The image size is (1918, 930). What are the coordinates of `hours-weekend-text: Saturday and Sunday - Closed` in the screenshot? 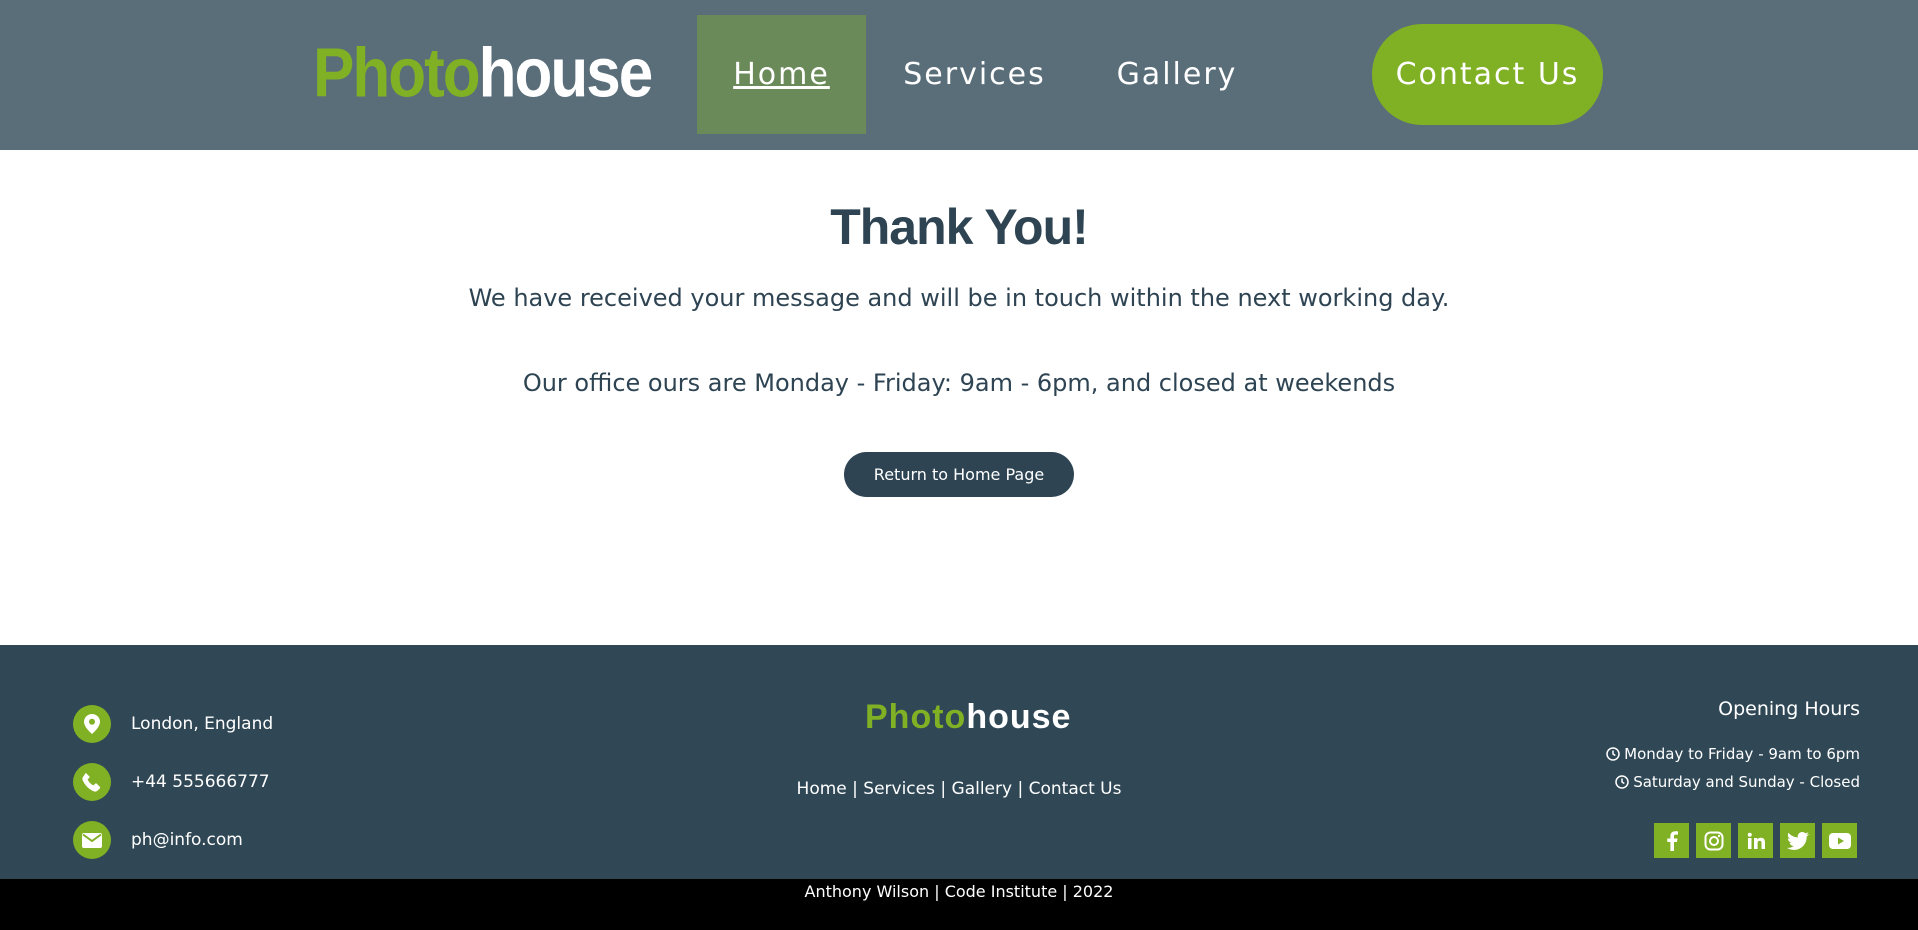 It's located at (1746, 782).